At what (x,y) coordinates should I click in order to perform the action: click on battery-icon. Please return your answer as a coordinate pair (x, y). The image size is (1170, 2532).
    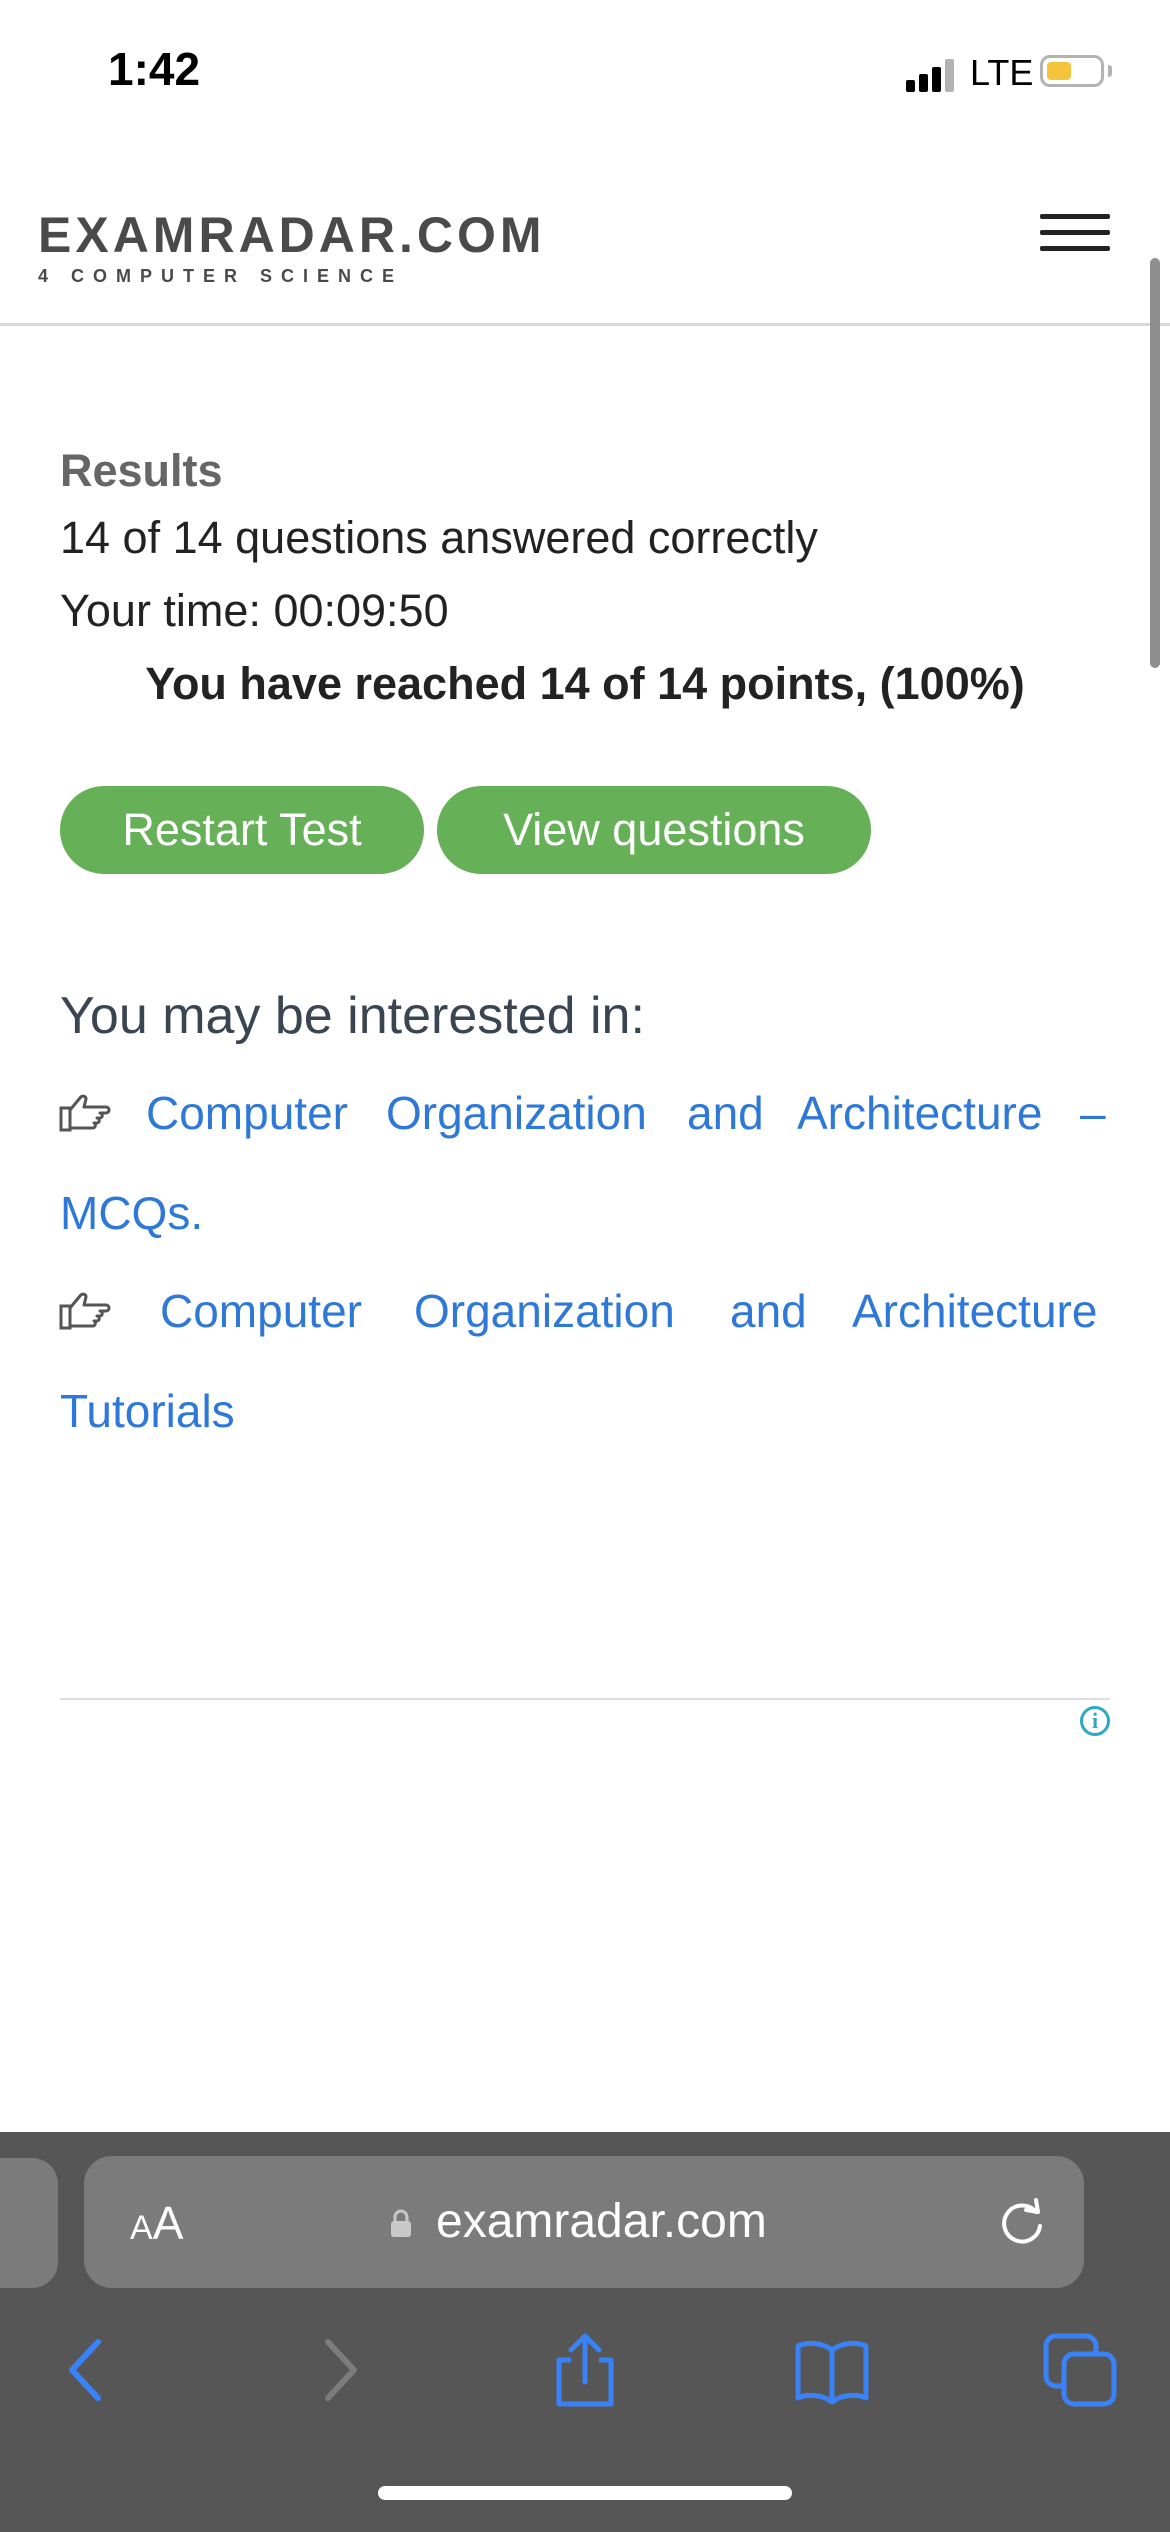
    Looking at the image, I should click on (1072, 71).